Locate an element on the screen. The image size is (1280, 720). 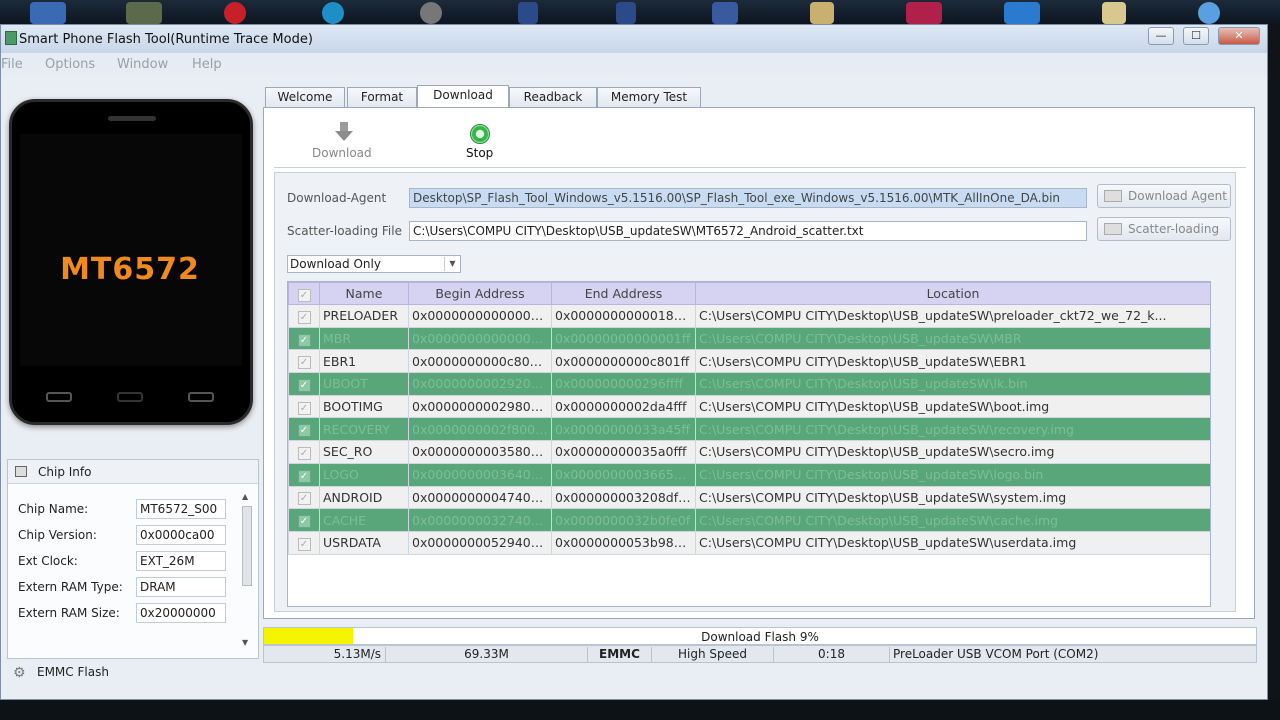
desktop-taskbar-top is located at coordinates (640, 12).